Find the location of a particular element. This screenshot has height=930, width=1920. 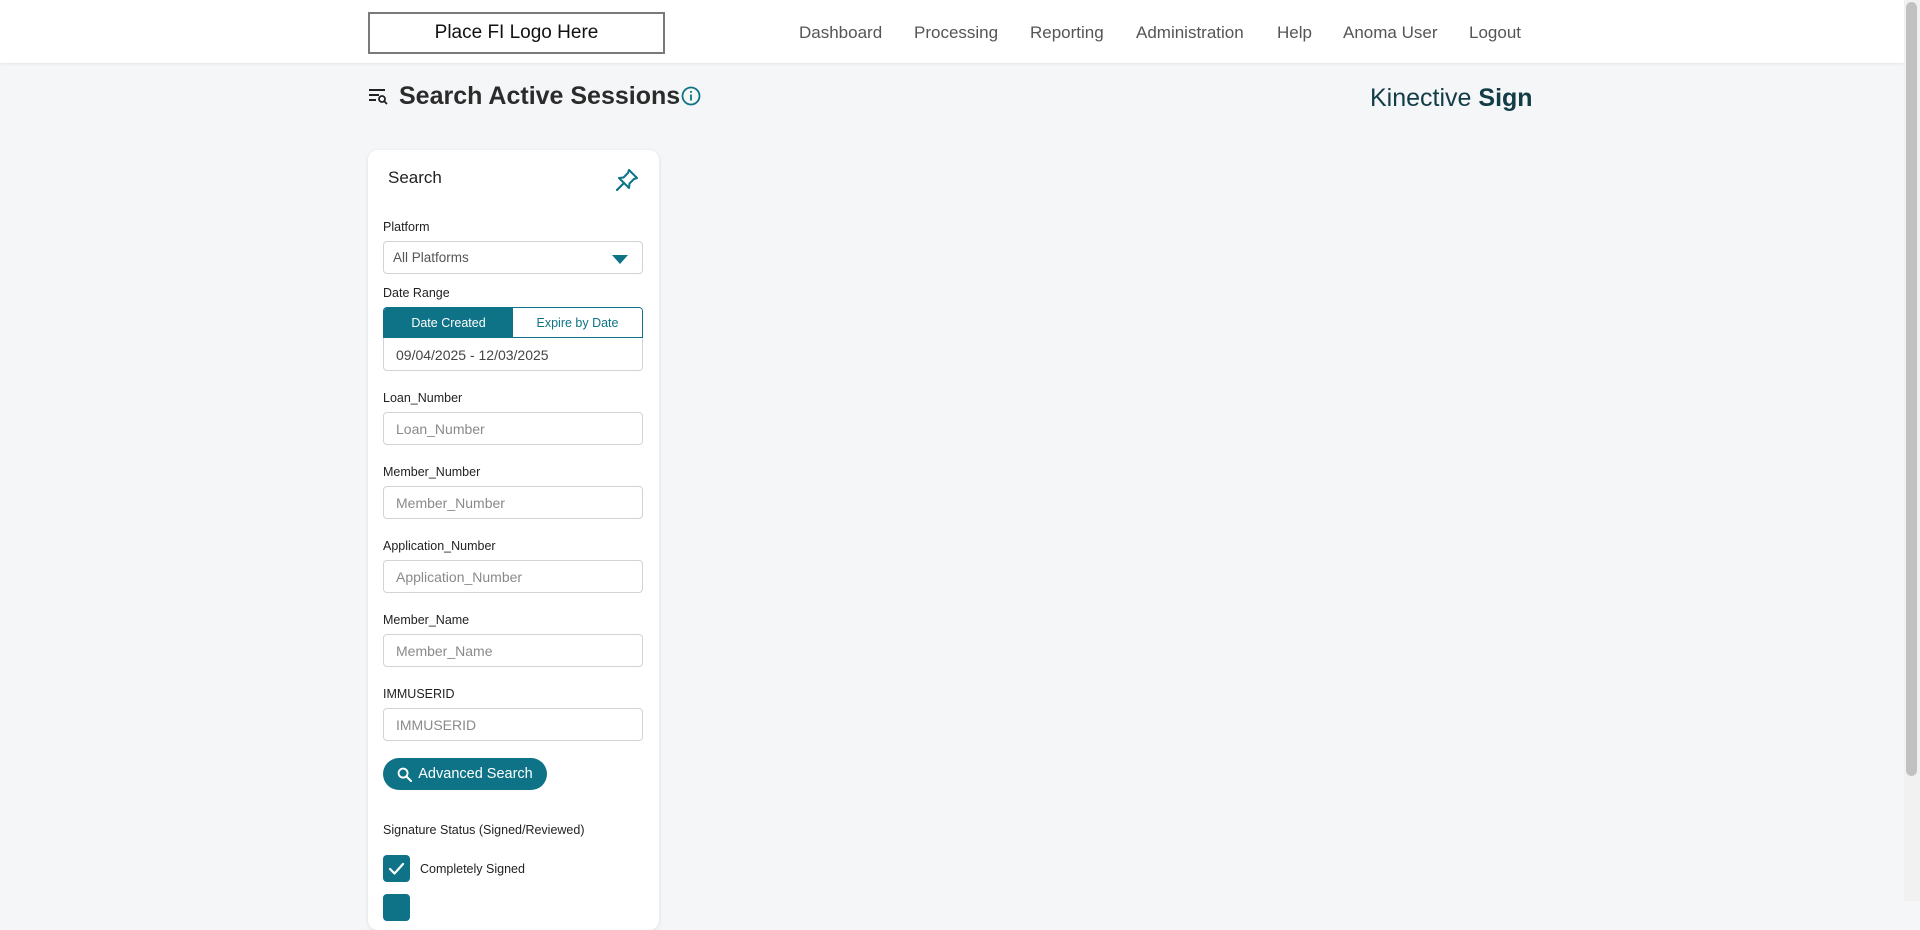

nav-help: Help is located at coordinates (1294, 33).